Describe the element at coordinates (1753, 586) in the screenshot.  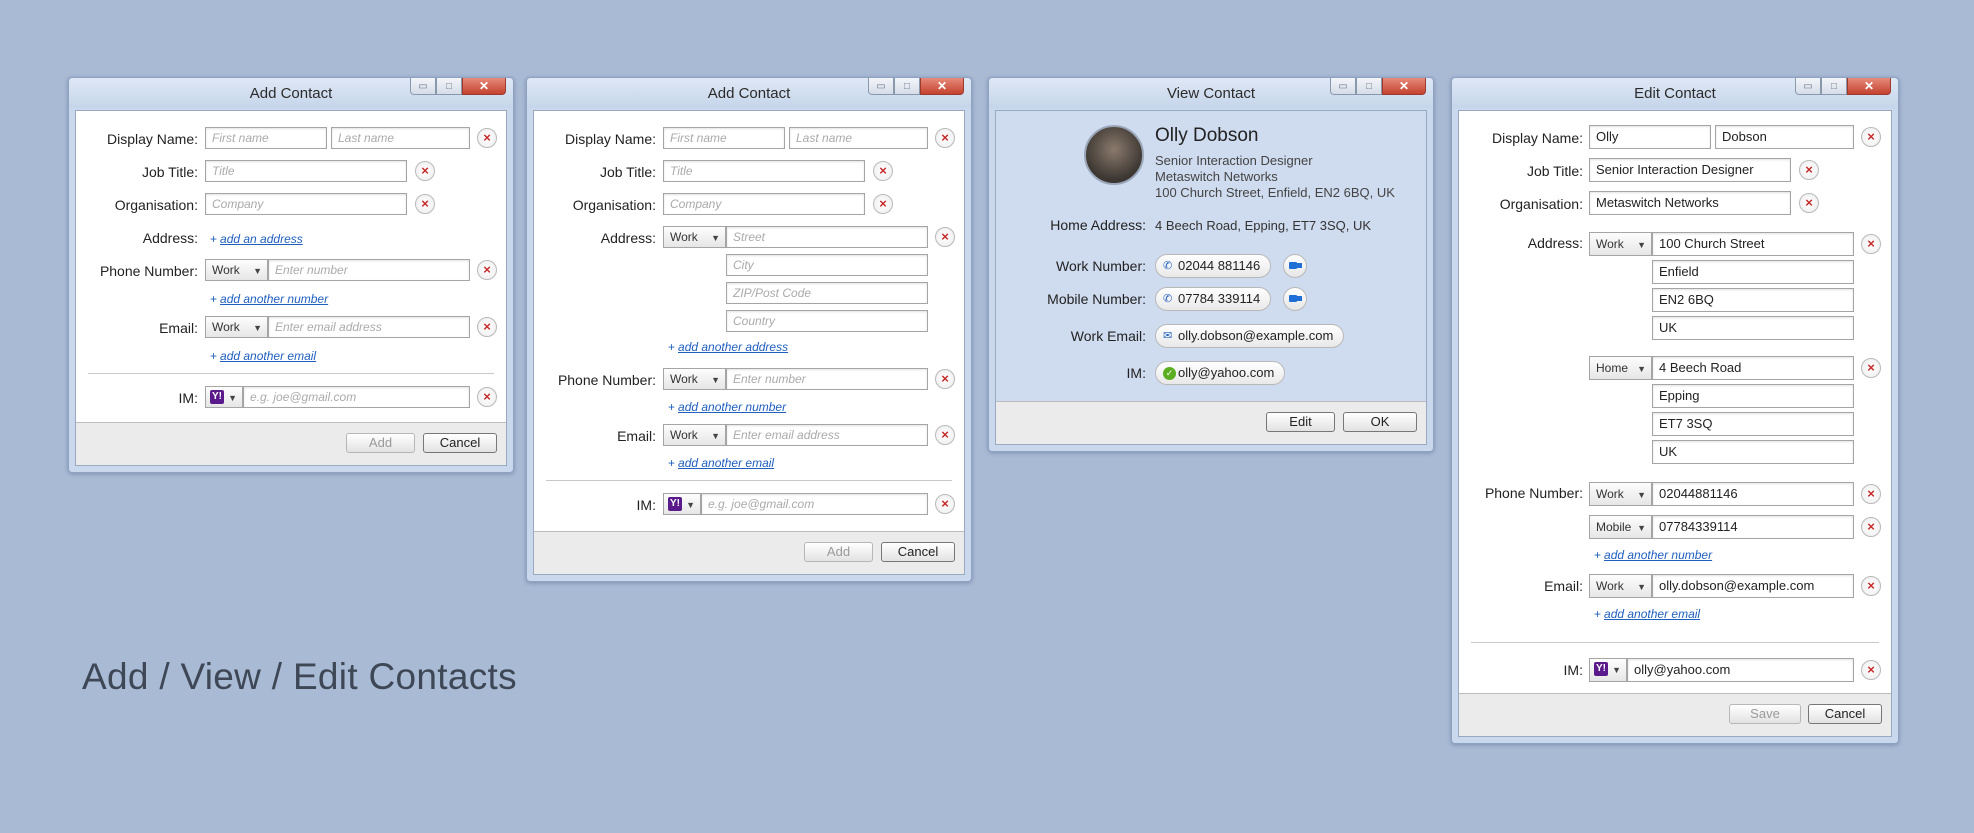
I see `email-field: olly.dobson@example.com` at that location.